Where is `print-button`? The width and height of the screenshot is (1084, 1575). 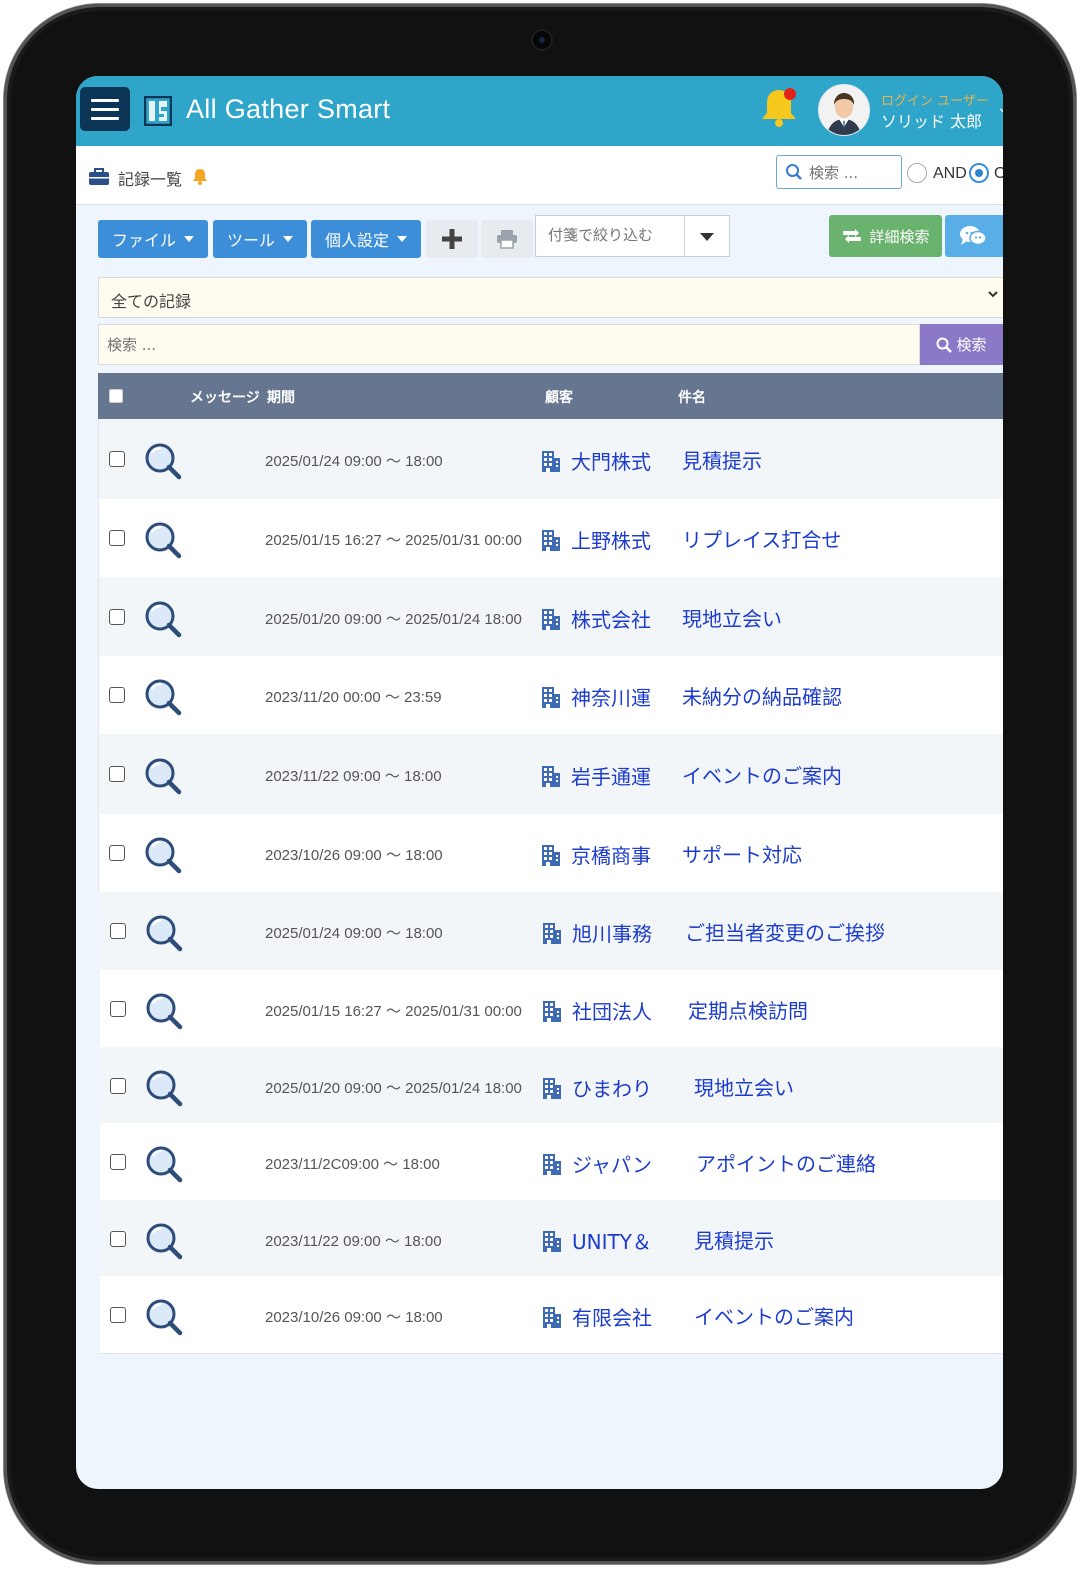 print-button is located at coordinates (507, 239).